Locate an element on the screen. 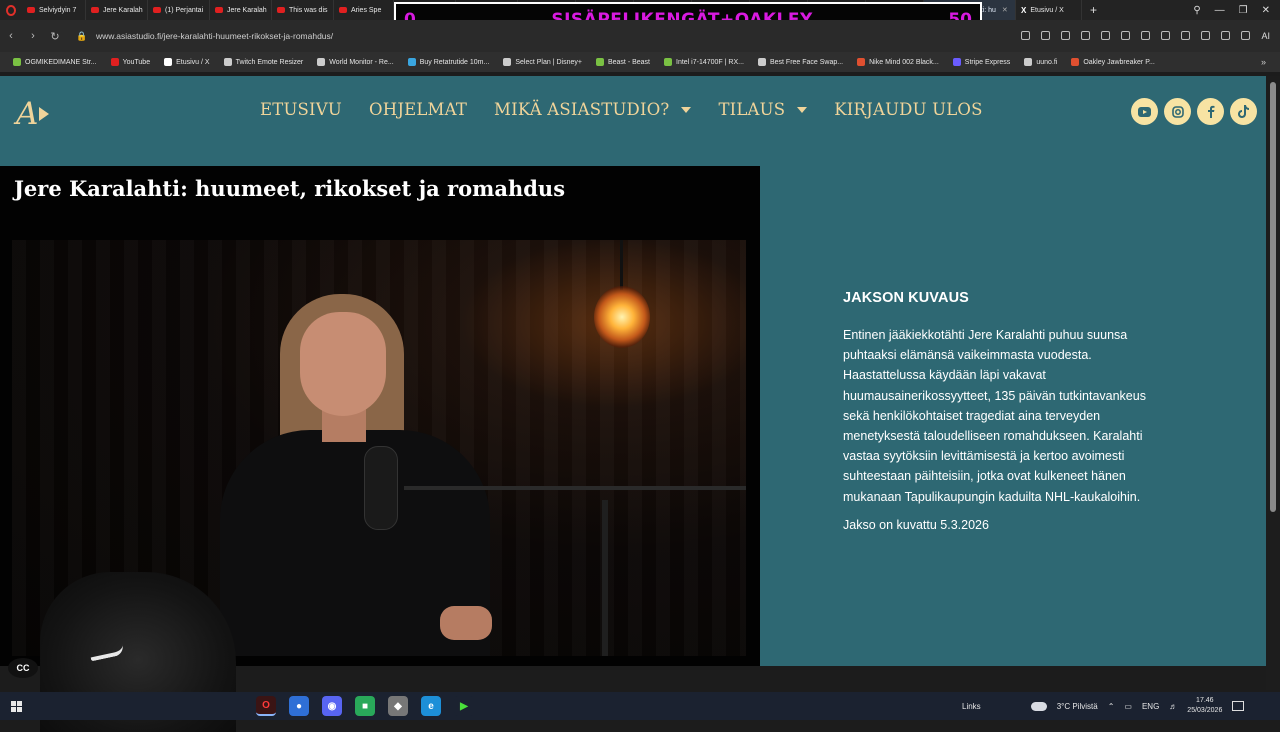 The height and width of the screenshot is (732, 1280). nav-item: OHJELMAT is located at coordinates (418, 109).